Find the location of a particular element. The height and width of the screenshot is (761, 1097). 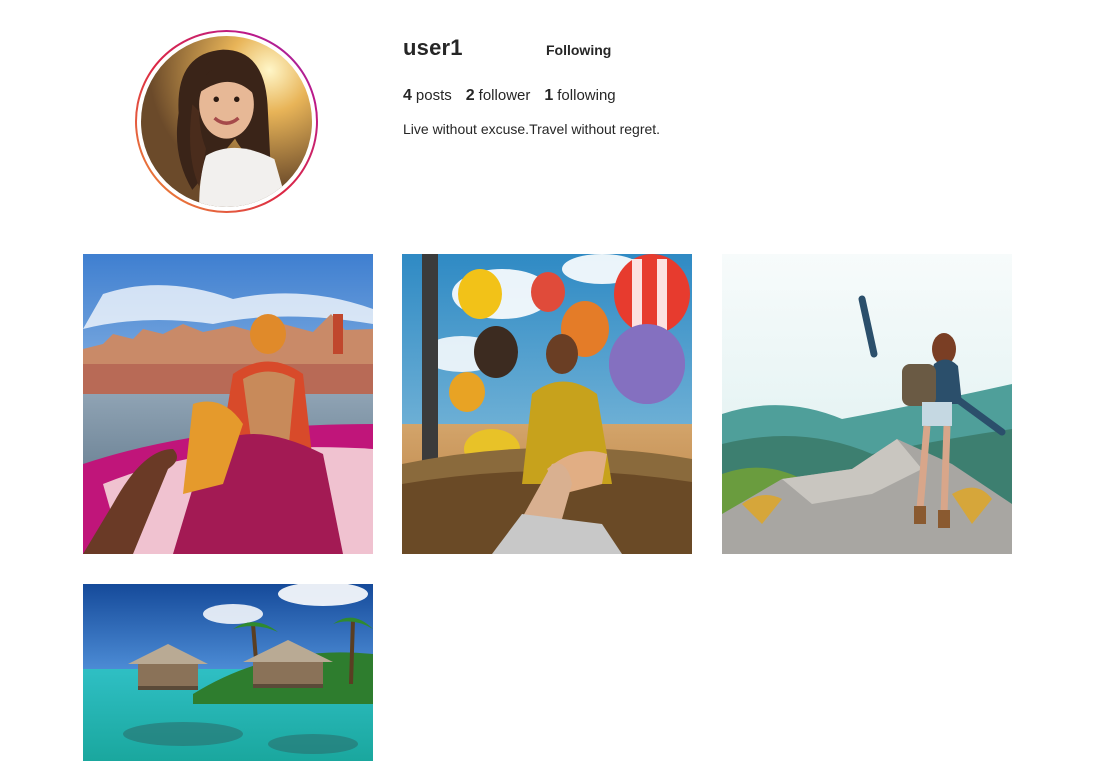

profile-stats: 4 posts 2 follower 1 following is located at coordinates (509, 96).